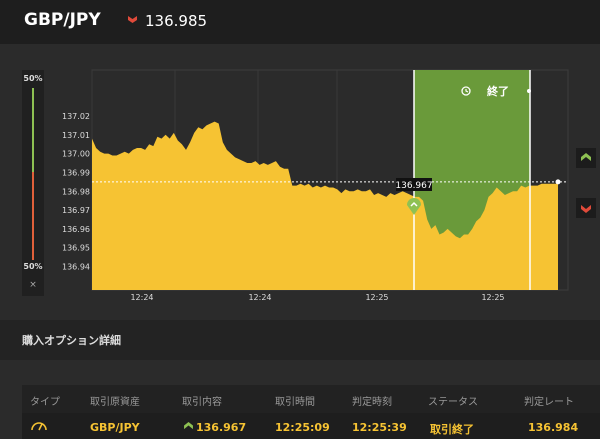  I want to click on details-title: 購入オプション詳細, so click(71, 340).